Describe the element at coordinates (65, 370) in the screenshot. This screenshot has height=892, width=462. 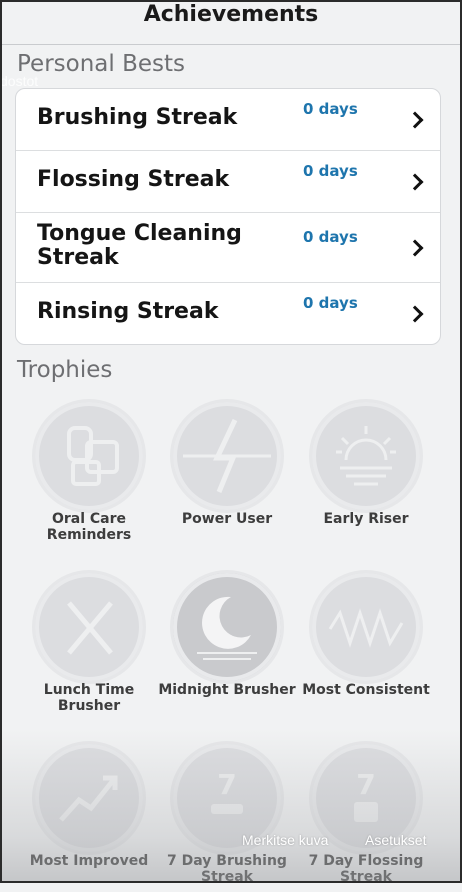
I see `trophies-title: Trophies` at that location.